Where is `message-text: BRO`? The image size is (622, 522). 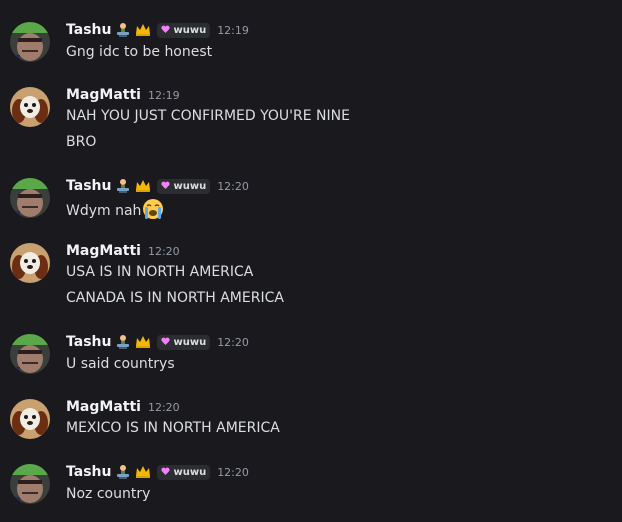
message-text: BRO is located at coordinates (81, 142).